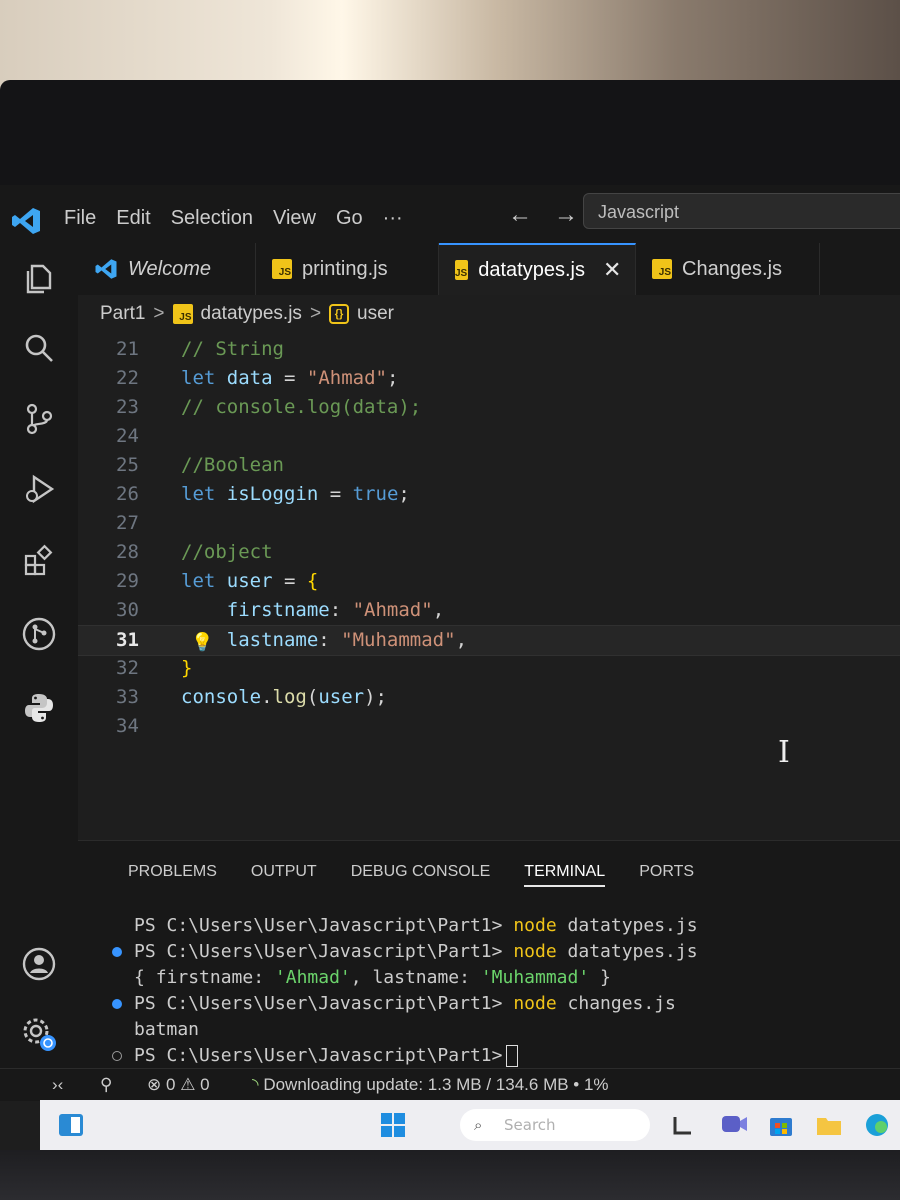 The height and width of the screenshot is (1200, 900). What do you see at coordinates (489, 668) in the screenshot?
I see `code-line: 32}` at bounding box center [489, 668].